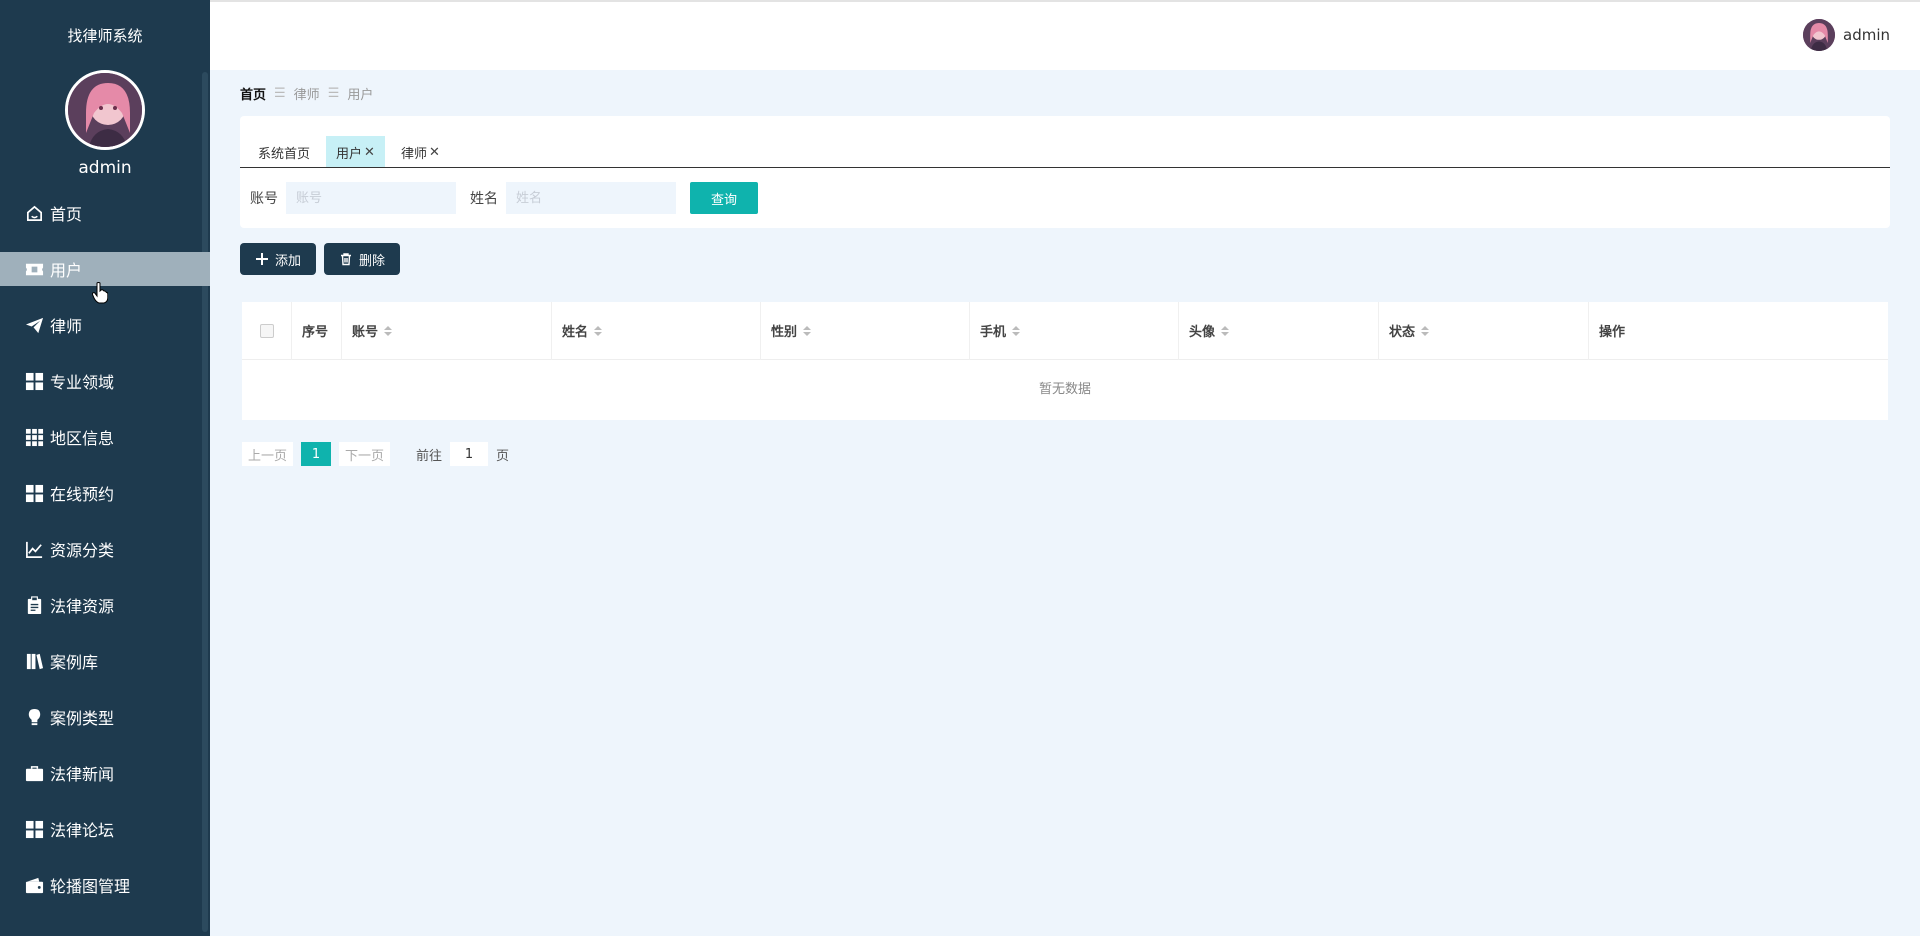 This screenshot has width=1920, height=936. What do you see at coordinates (284, 152) in the screenshot?
I see `tab-system-home: 系统首页` at bounding box center [284, 152].